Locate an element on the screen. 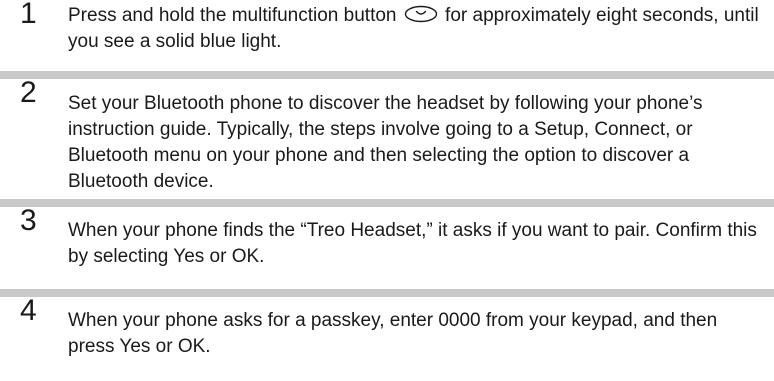 This screenshot has height=381, width=774. step-number: 4 is located at coordinates (28, 310).